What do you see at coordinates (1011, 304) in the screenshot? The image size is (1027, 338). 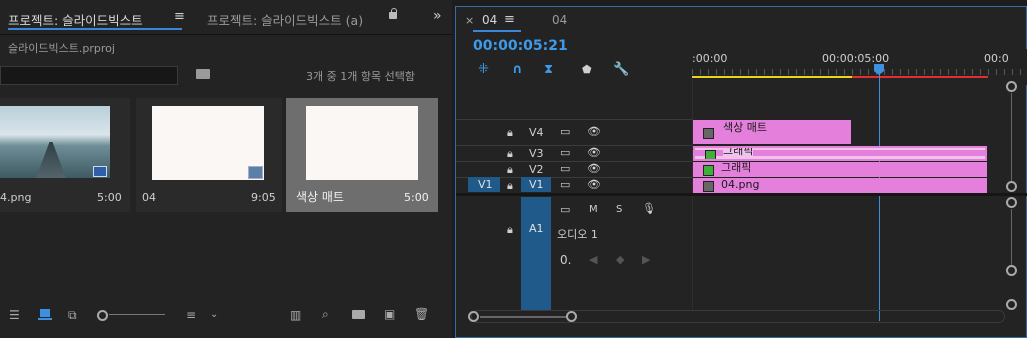 I see `audio-scroll-end-handle` at bounding box center [1011, 304].